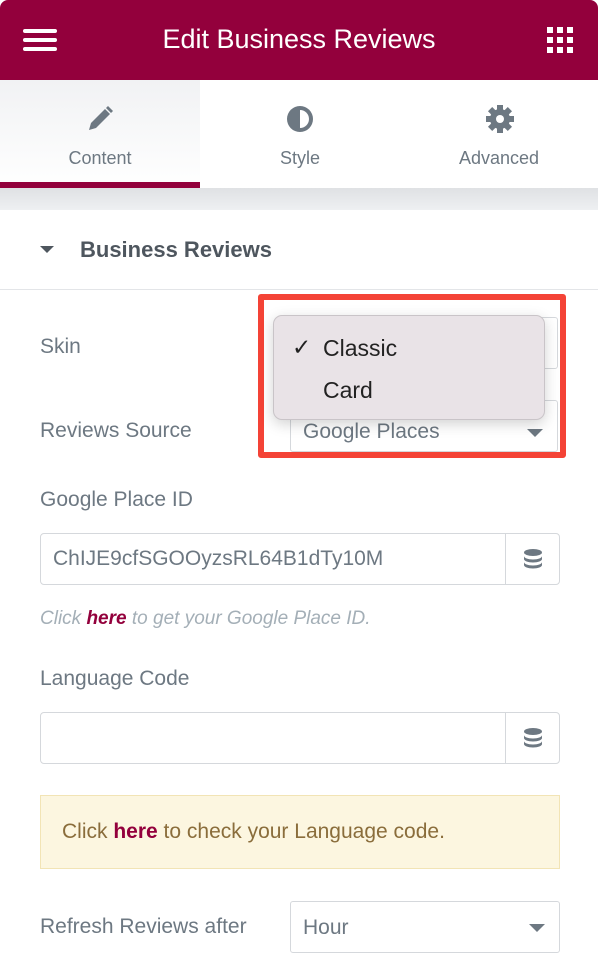  What do you see at coordinates (300, 134) in the screenshot?
I see `tab-style: Style` at bounding box center [300, 134].